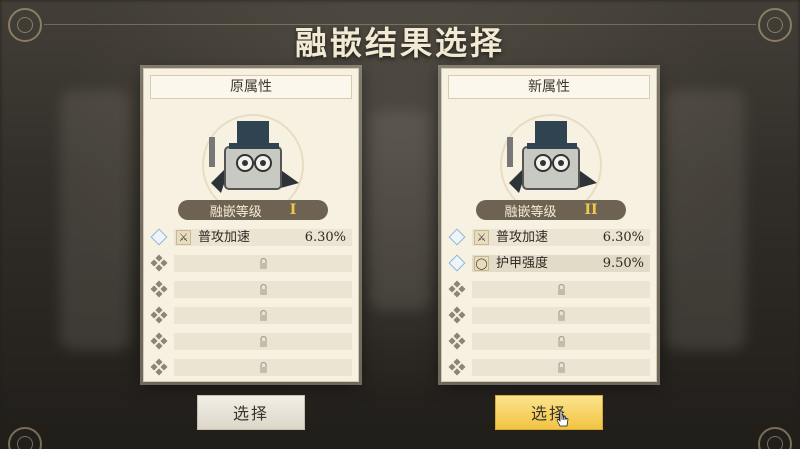 The width and height of the screenshot is (800, 449). I want to click on attribute-list: ⚔ 普攻加速 6.30% ◯ 护甲强度 9.50%, so click(549, 303).